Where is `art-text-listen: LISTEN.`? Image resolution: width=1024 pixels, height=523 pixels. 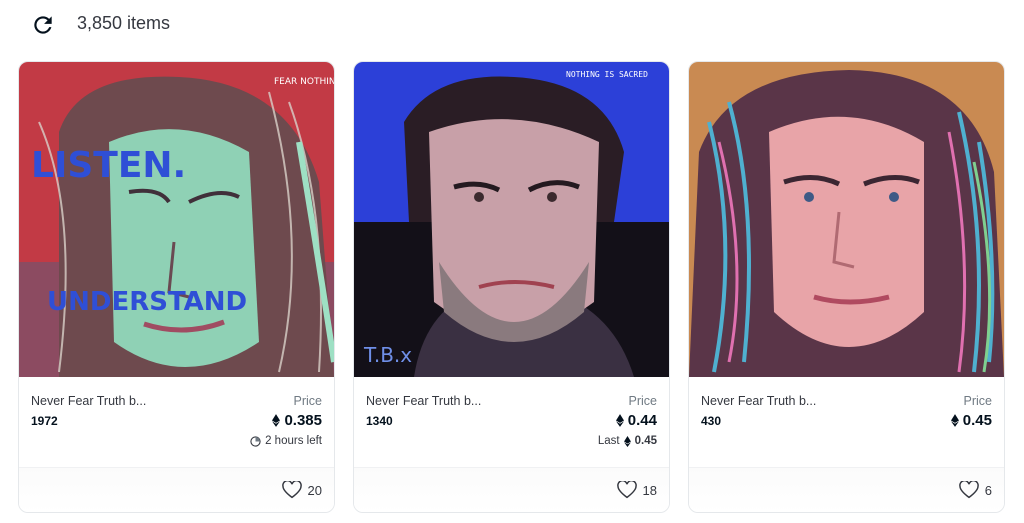
art-text-listen: LISTEN. is located at coordinates (108, 165).